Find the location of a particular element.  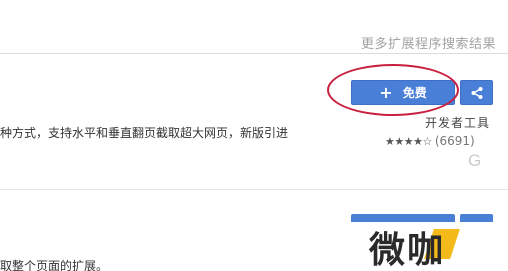

free-button-label: 免费 is located at coordinates (414, 93).